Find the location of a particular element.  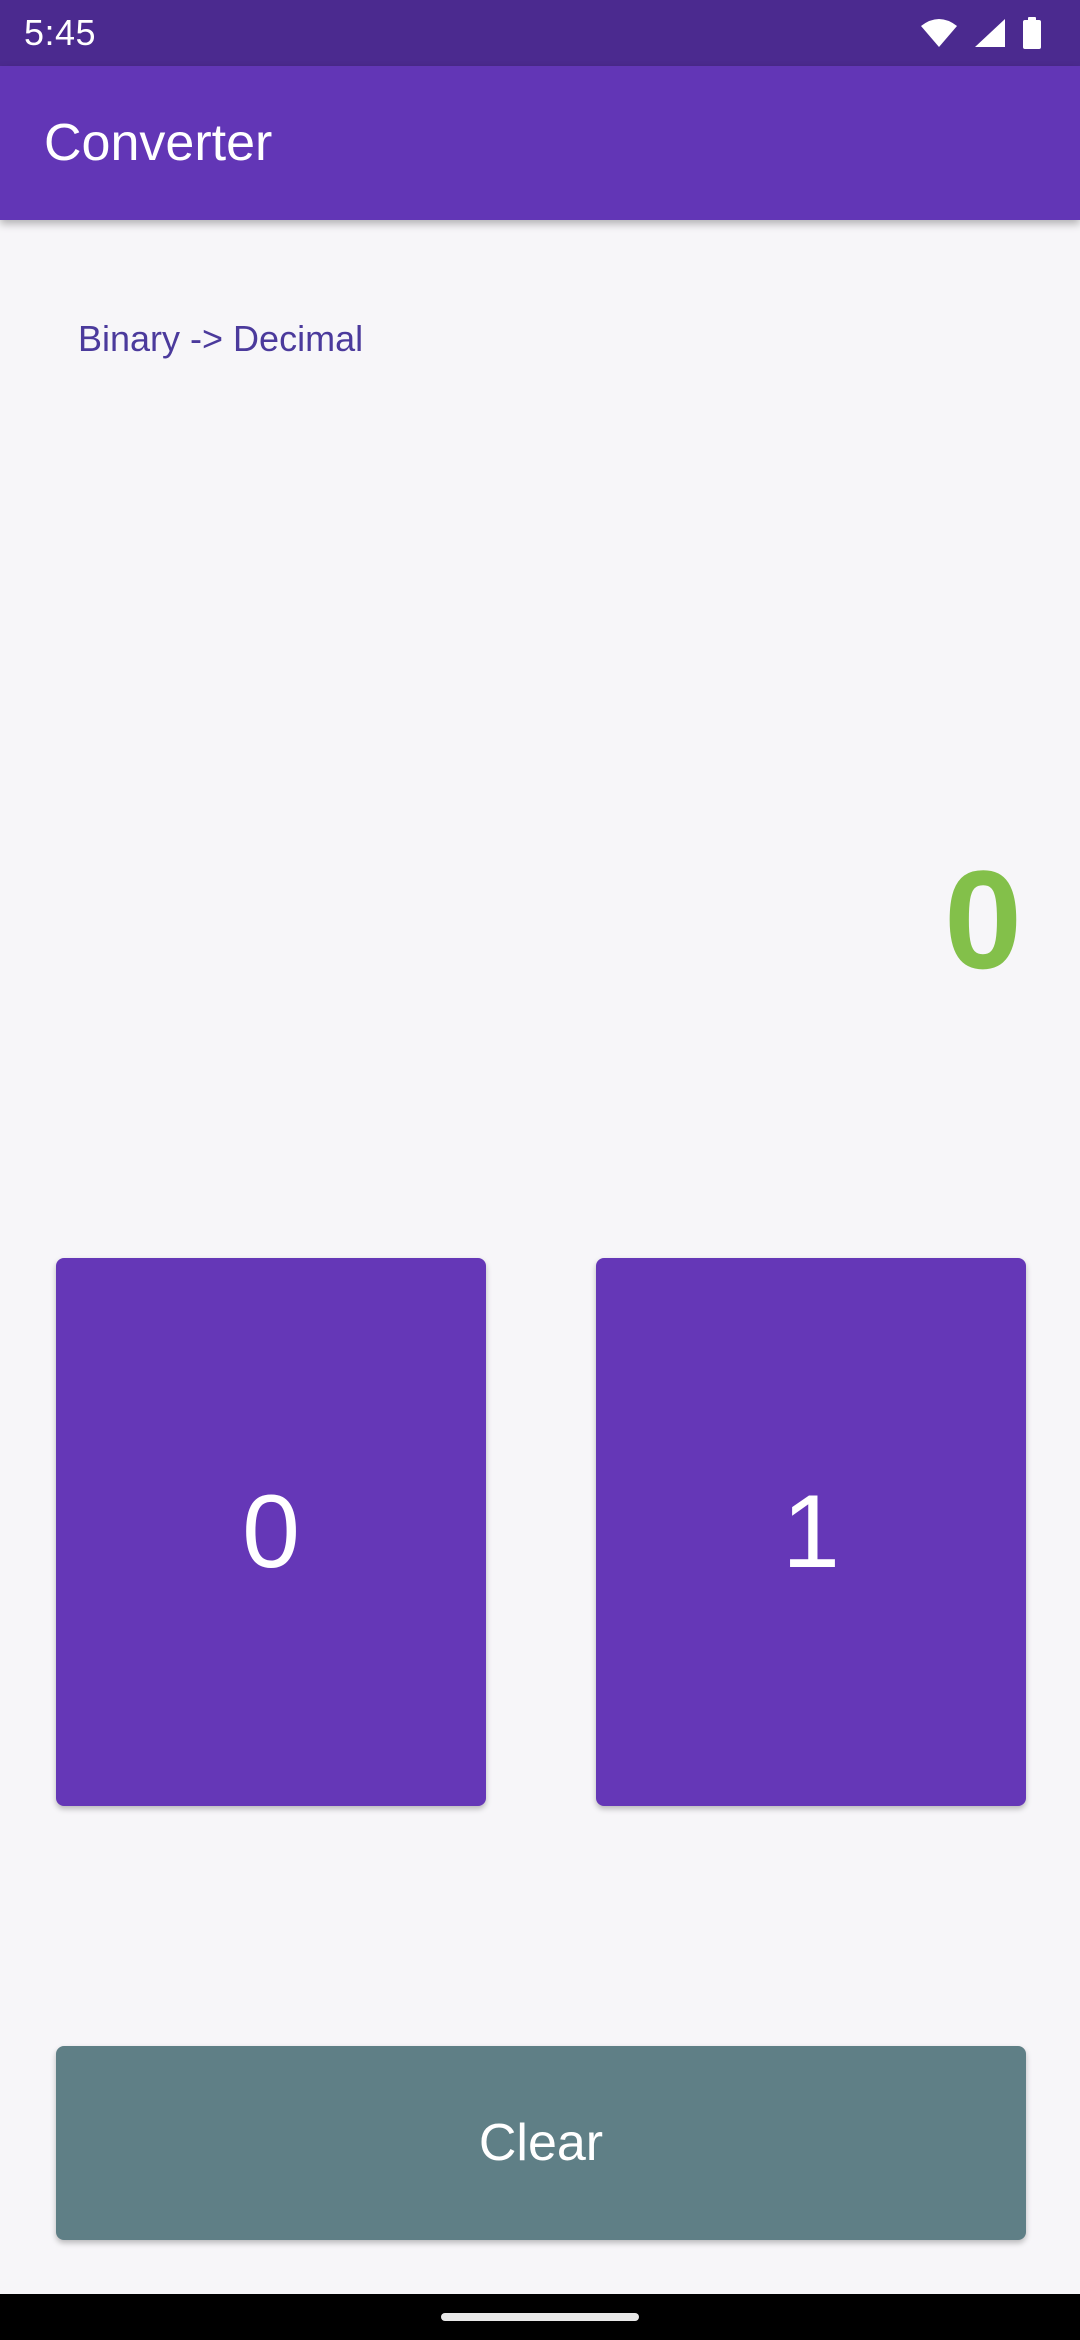

status-icons is located at coordinates (981, 33).